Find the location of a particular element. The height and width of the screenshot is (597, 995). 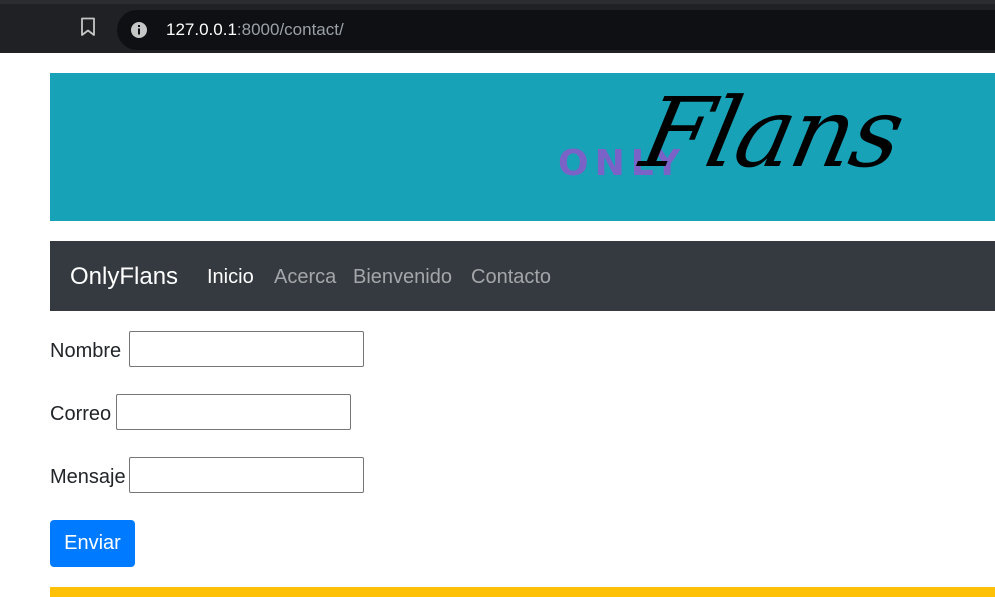

nav-item-bienvenido: Bienvenido is located at coordinates (402, 277).